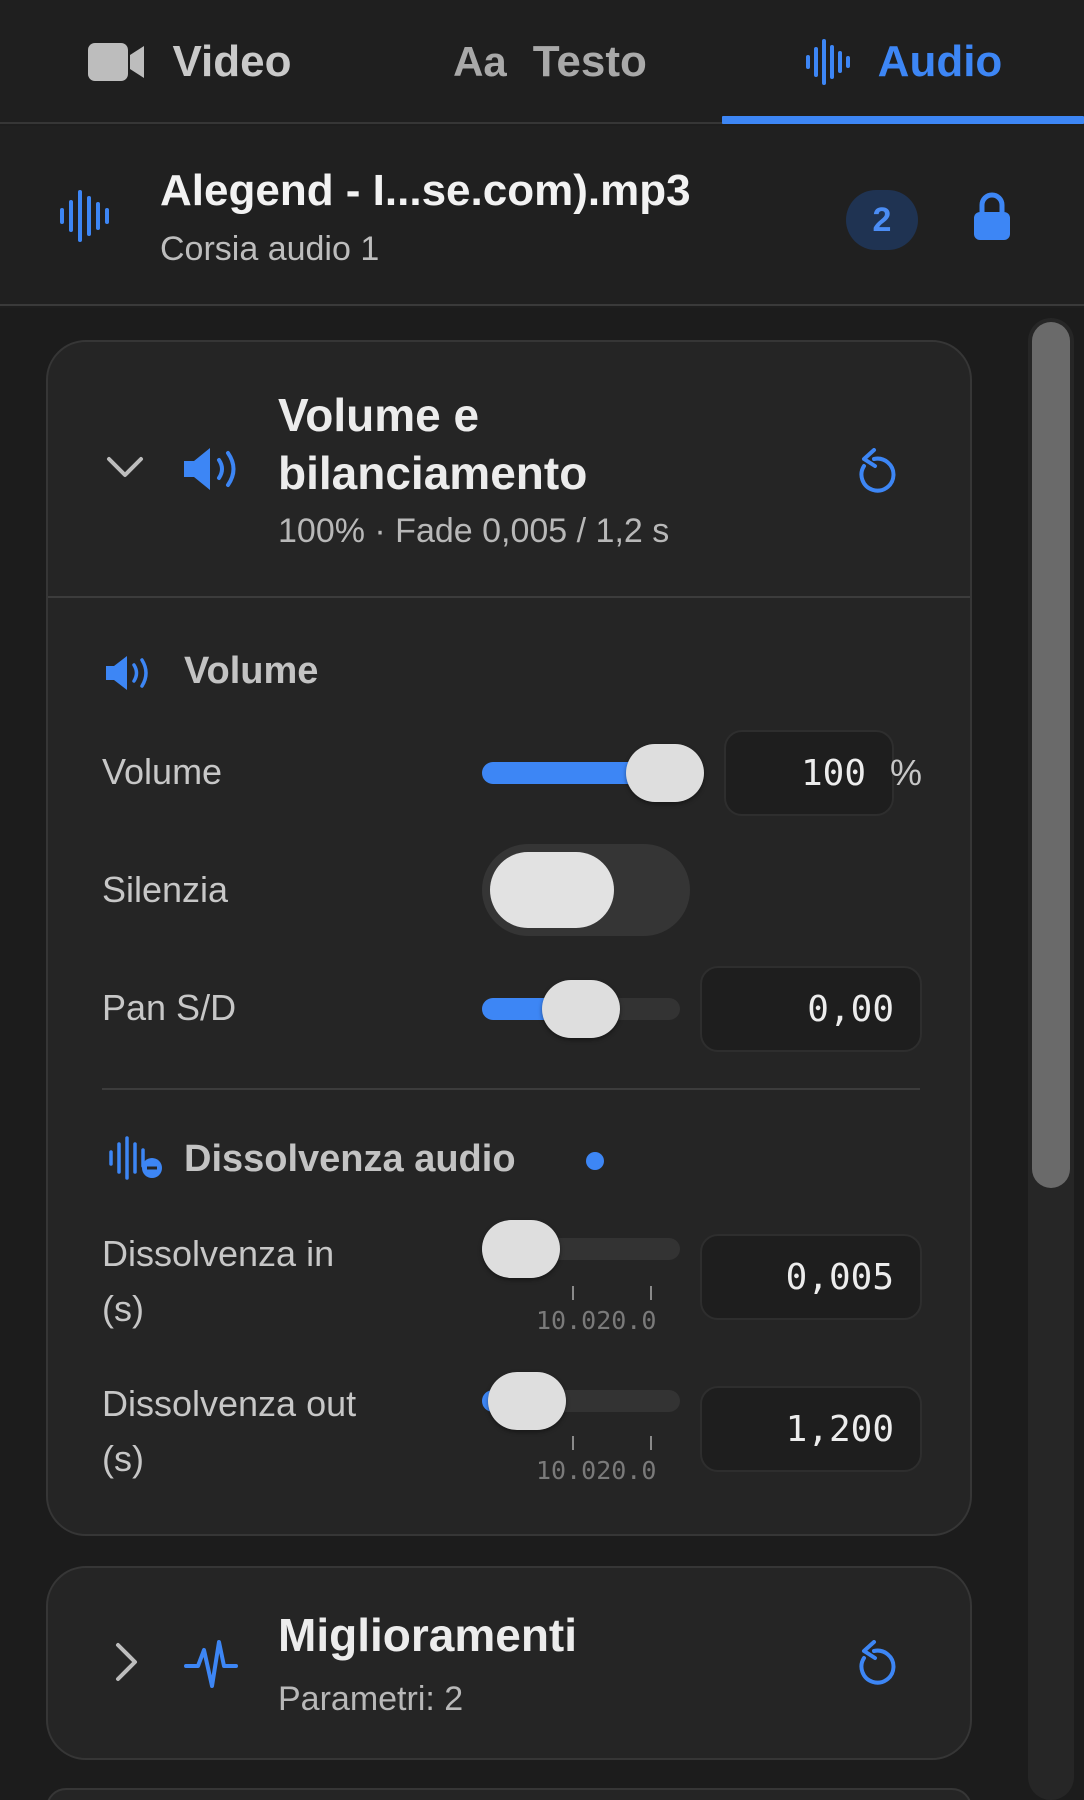  Describe the element at coordinates (480, 61) in the screenshot. I see `text-aa-icon: Aa` at that location.